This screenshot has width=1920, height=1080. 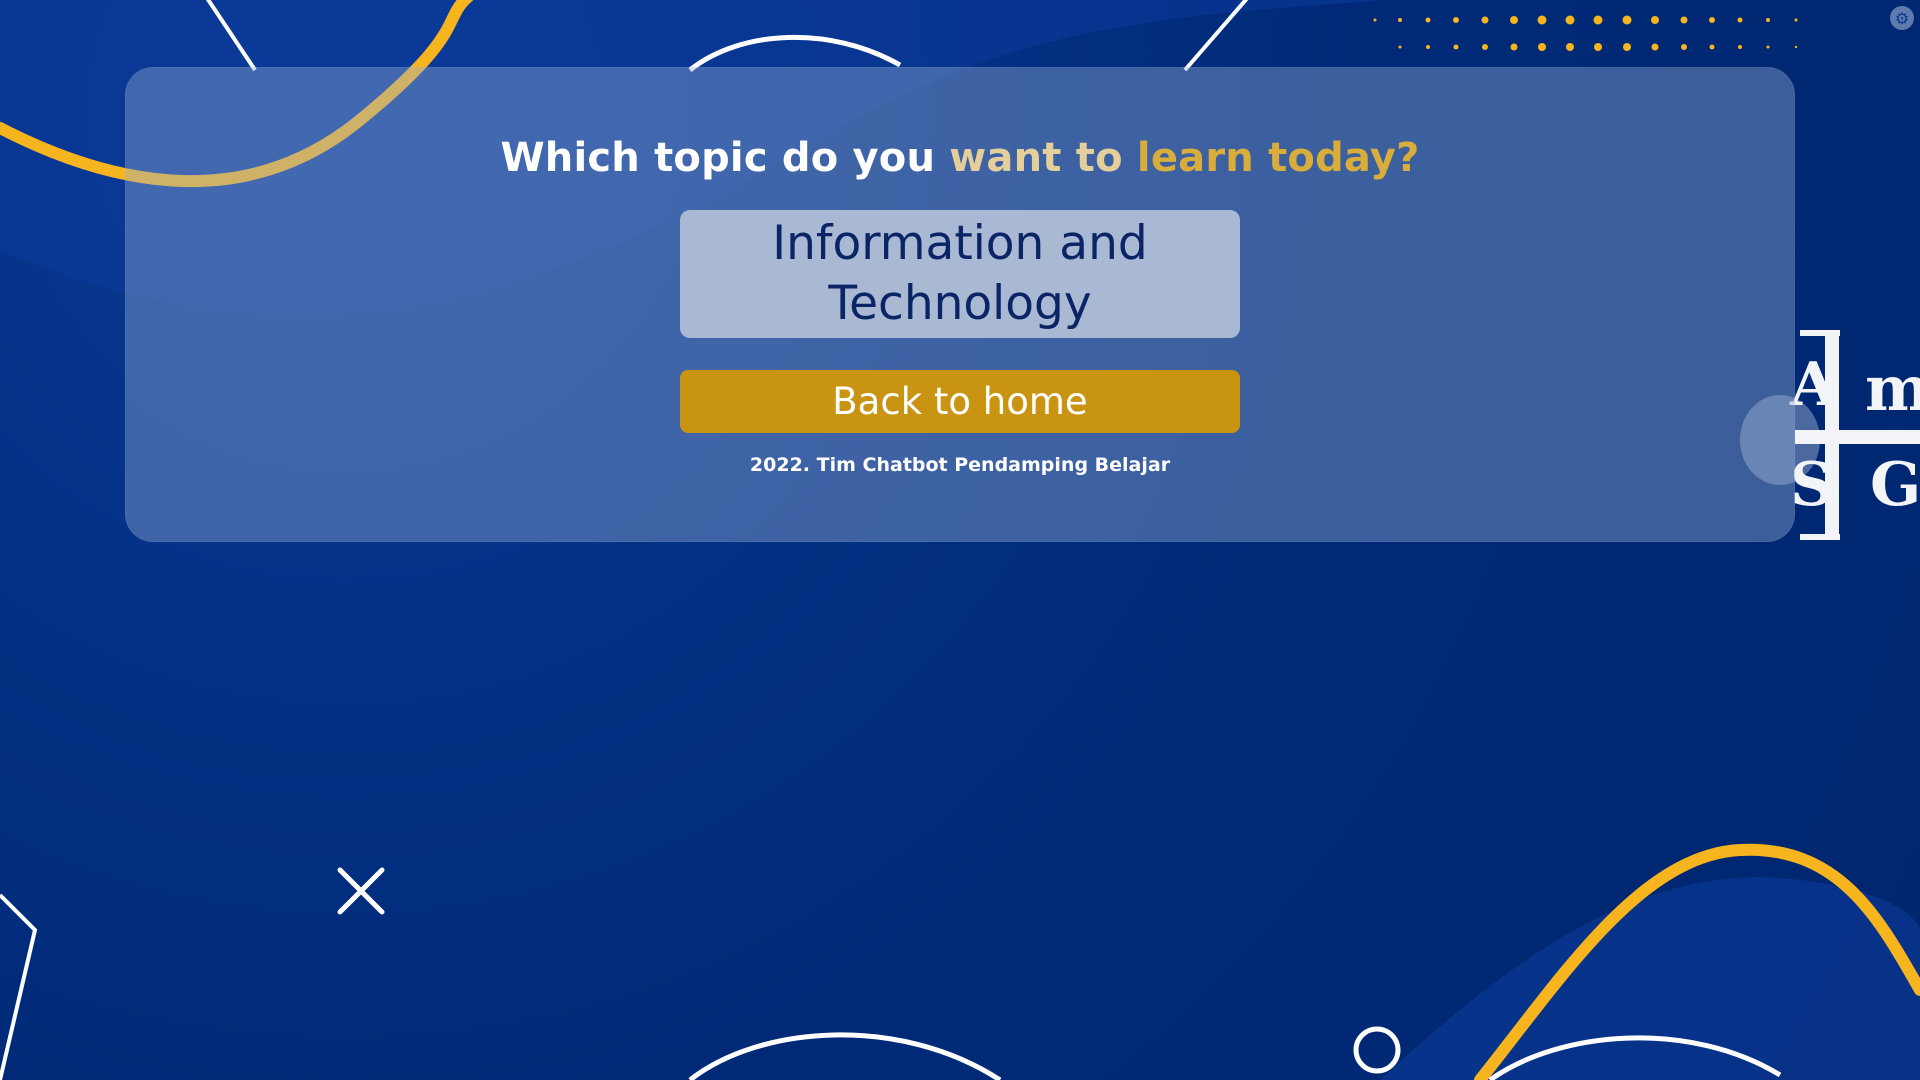 What do you see at coordinates (1585, 33) in the screenshot?
I see `dot-grid` at bounding box center [1585, 33].